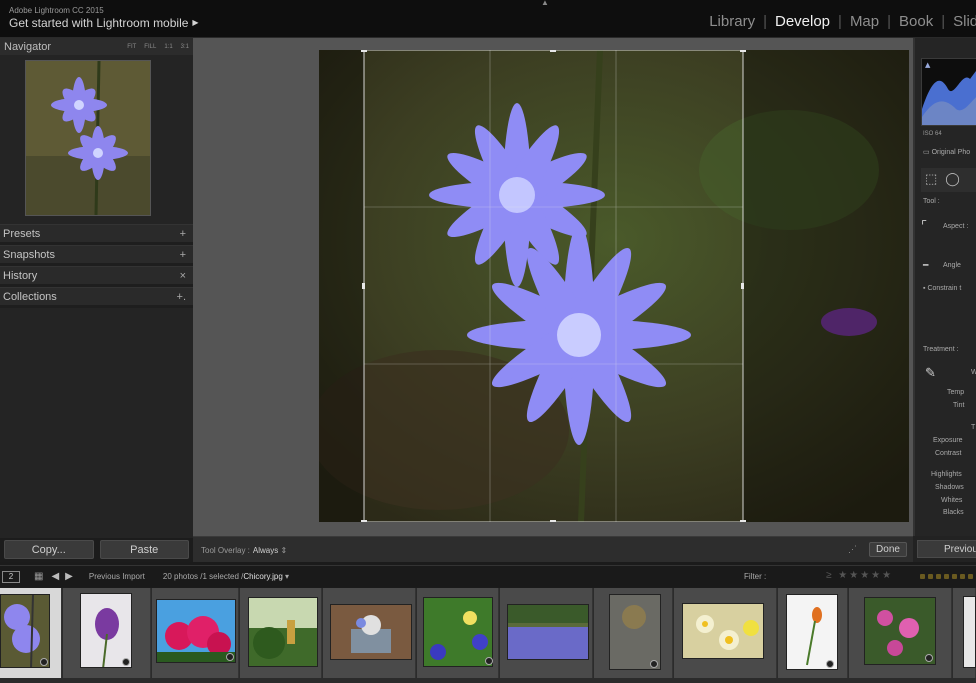 This screenshot has width=976, height=683. What do you see at coordinates (38, 576) in the screenshot?
I see `grid-icon: ▦` at bounding box center [38, 576].